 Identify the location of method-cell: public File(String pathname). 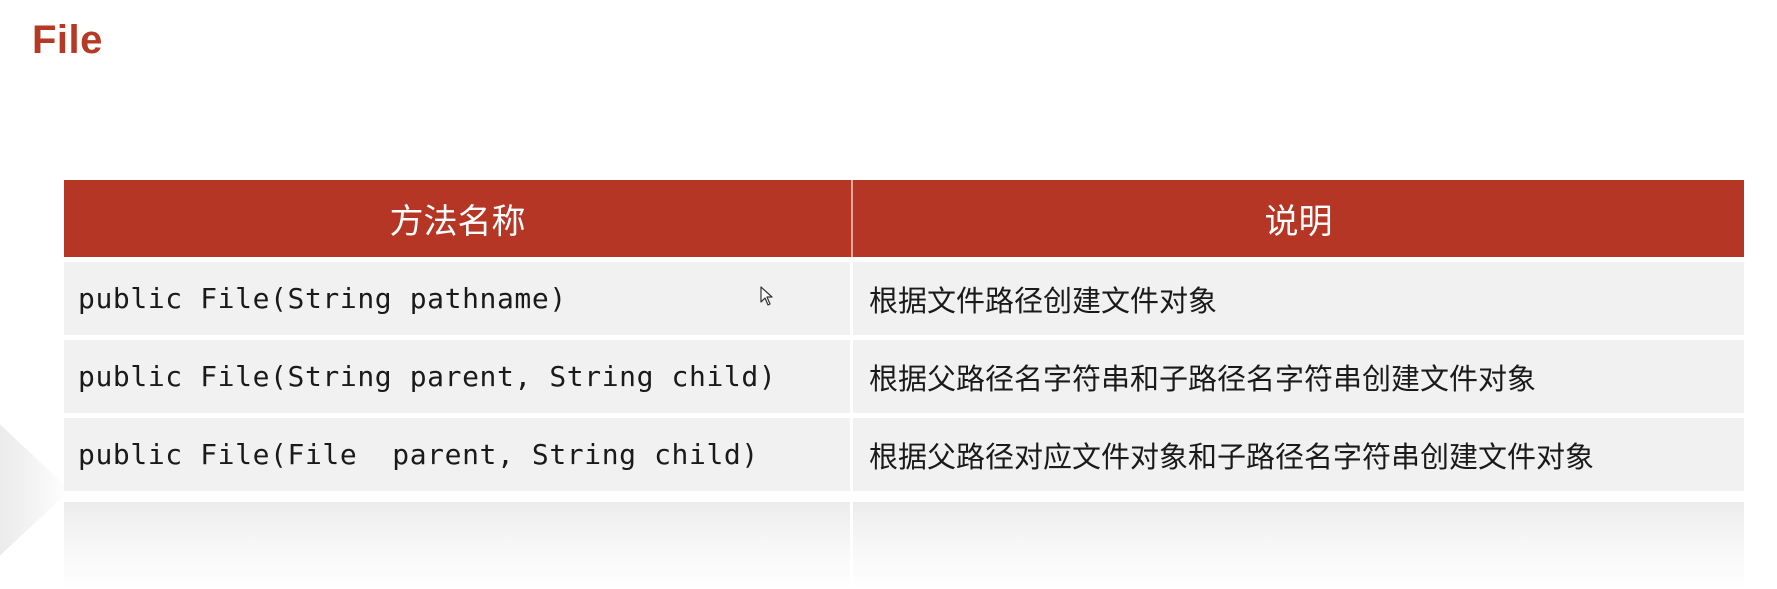
(458, 298).